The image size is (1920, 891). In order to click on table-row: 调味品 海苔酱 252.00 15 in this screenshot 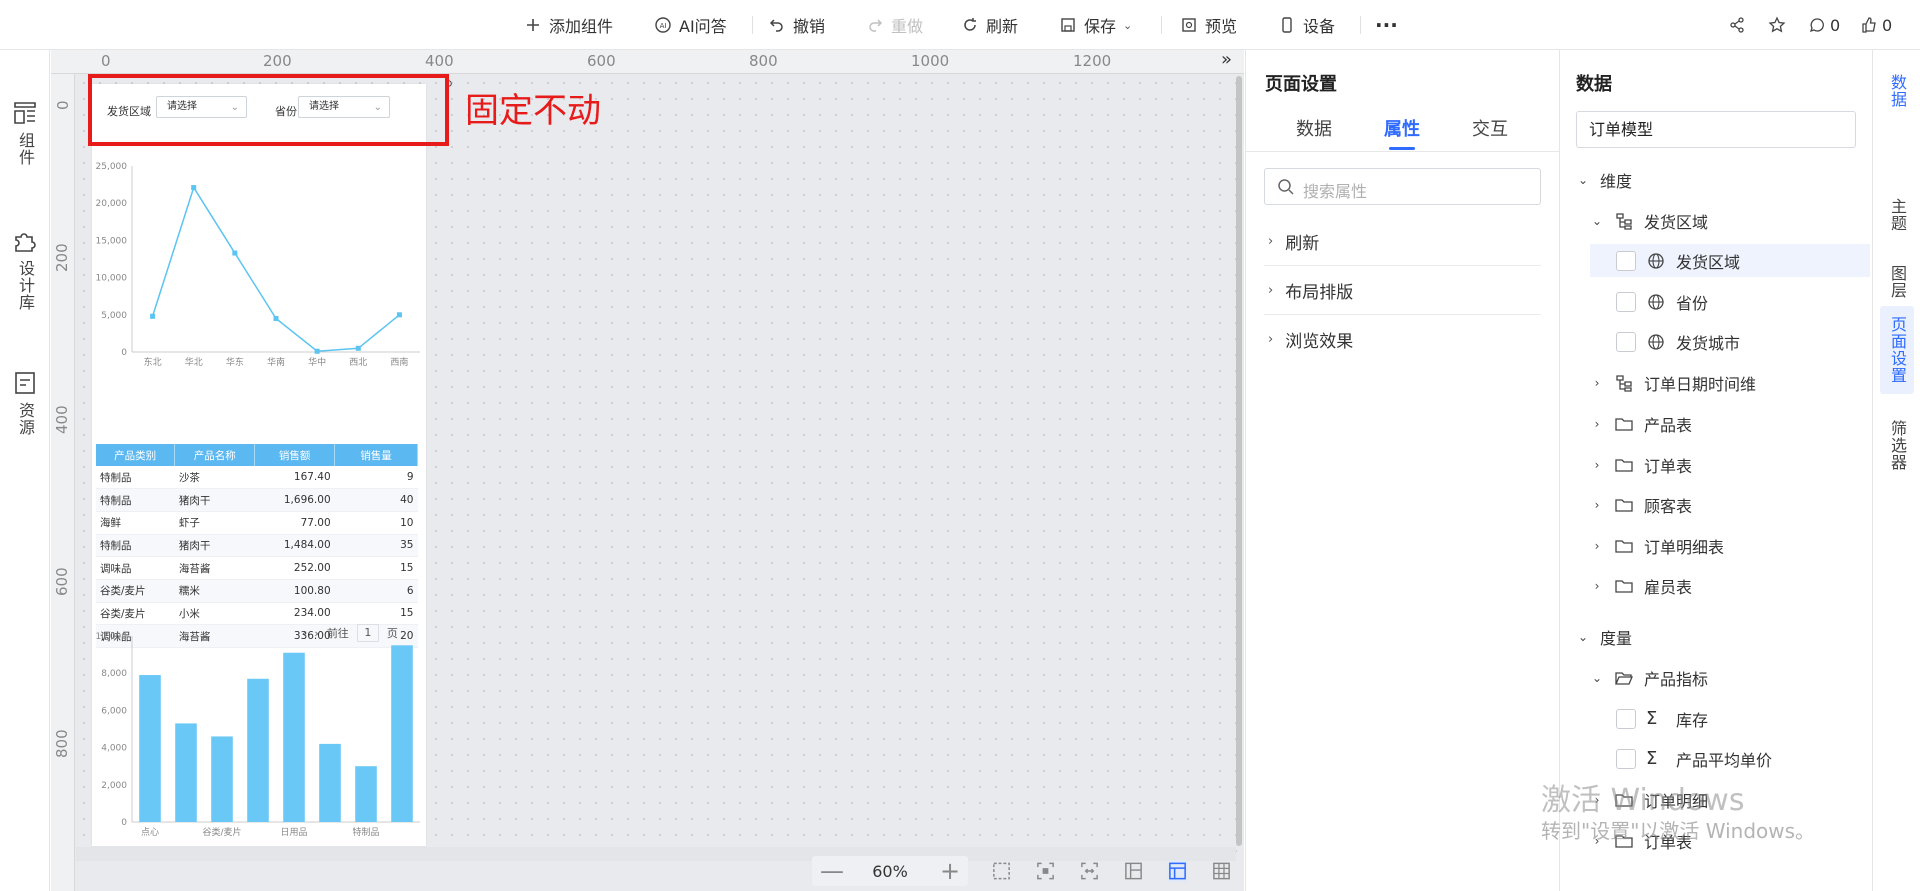, I will do `click(257, 568)`.